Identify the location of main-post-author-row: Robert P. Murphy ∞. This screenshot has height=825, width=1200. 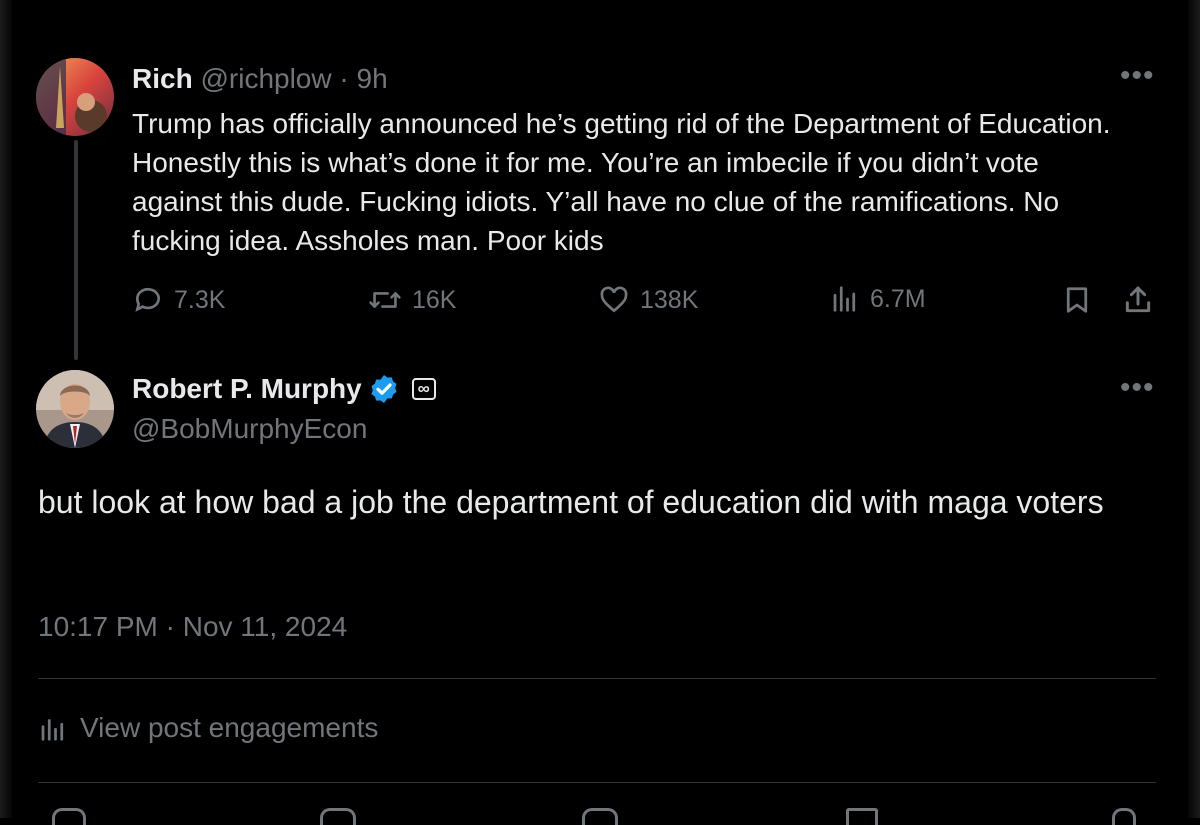
(284, 389).